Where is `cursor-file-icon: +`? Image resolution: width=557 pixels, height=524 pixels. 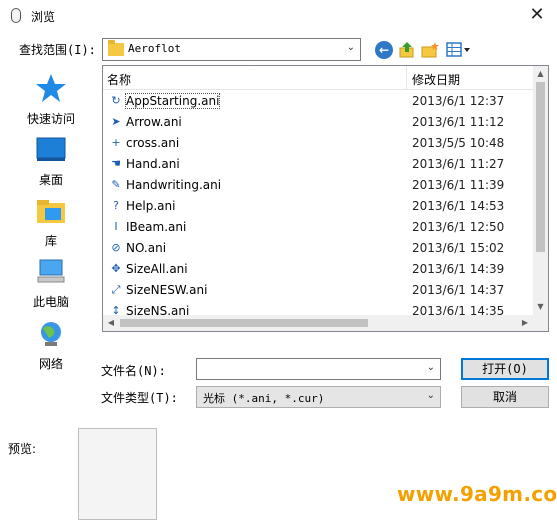
cursor-file-icon: + is located at coordinates (116, 142).